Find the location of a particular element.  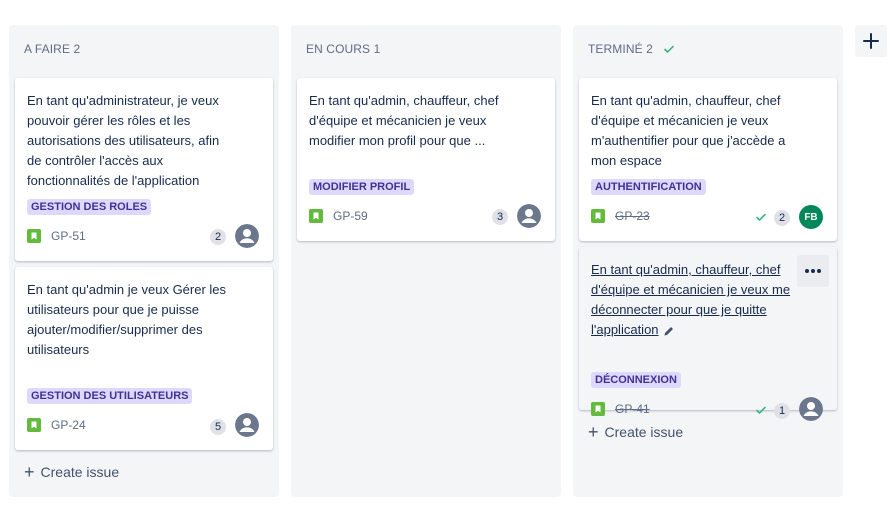

issue-key: GP-59 is located at coordinates (350, 216).